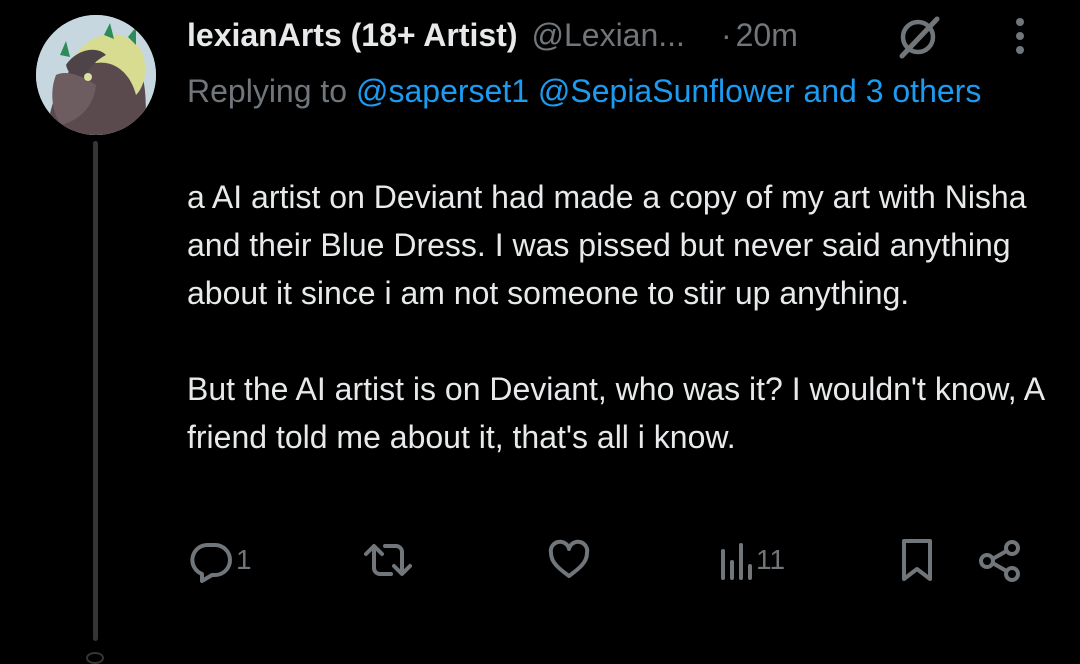 The width and height of the screenshot is (1080, 664). I want to click on like-button, so click(570, 560).